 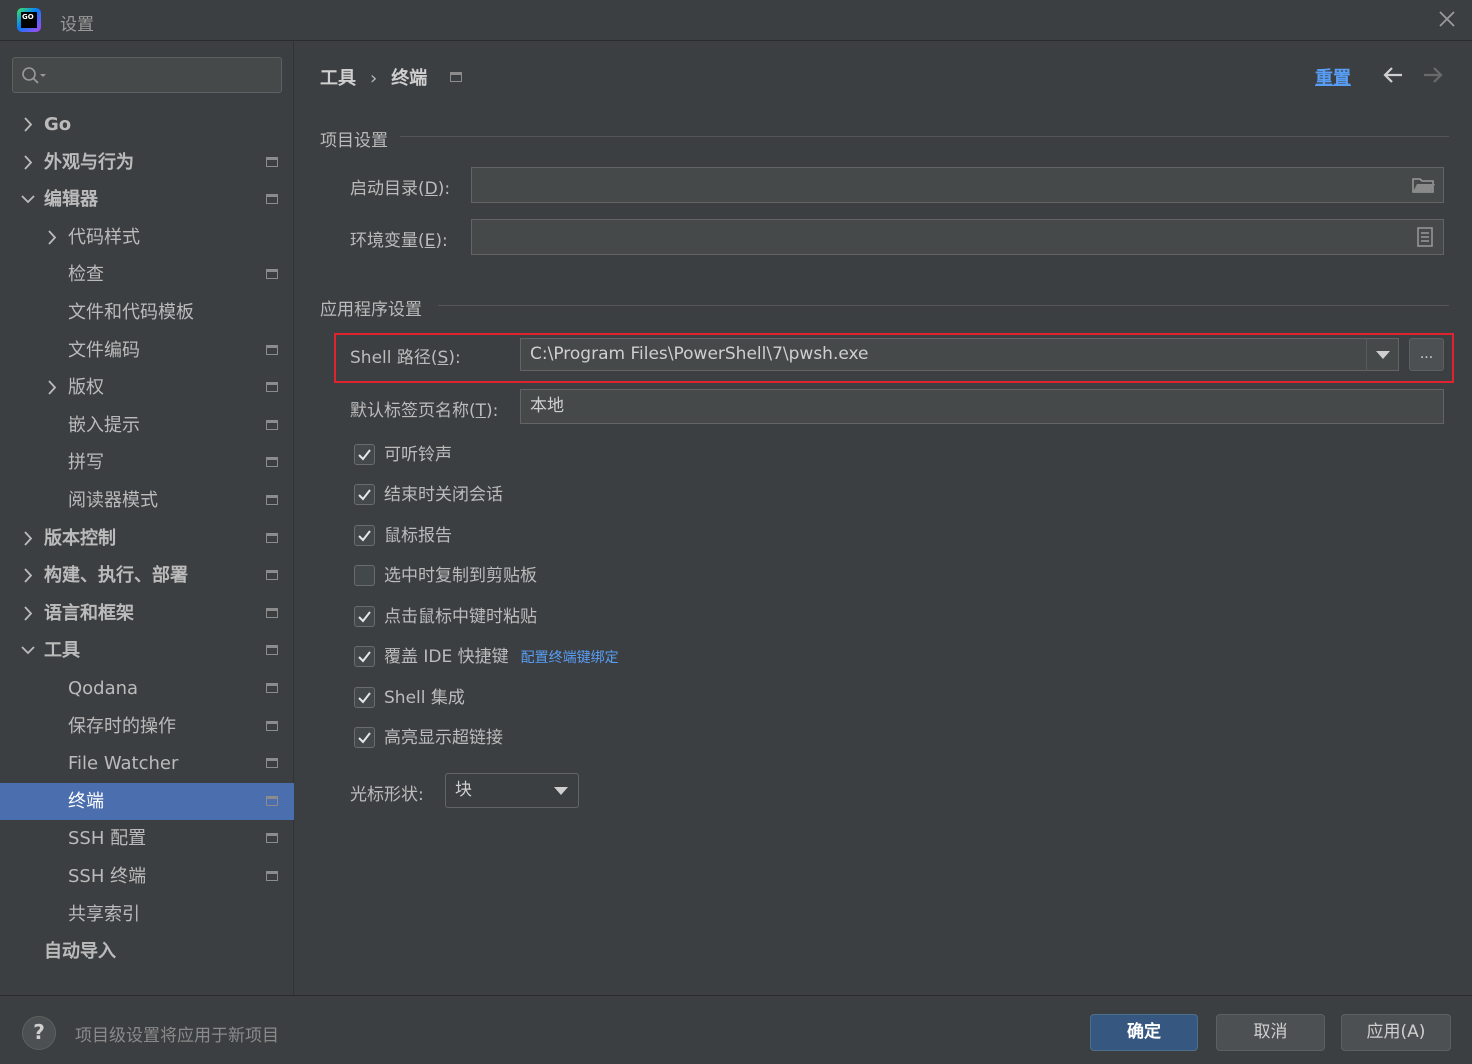 What do you see at coordinates (957, 237) in the screenshot?
I see `env-vars-field` at bounding box center [957, 237].